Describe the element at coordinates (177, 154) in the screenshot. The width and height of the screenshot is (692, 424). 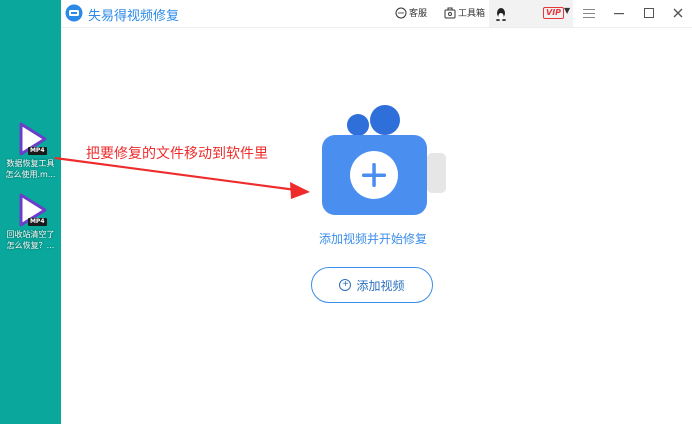
I see `annotation-text: 把要修复的文件移动到软件里` at that location.